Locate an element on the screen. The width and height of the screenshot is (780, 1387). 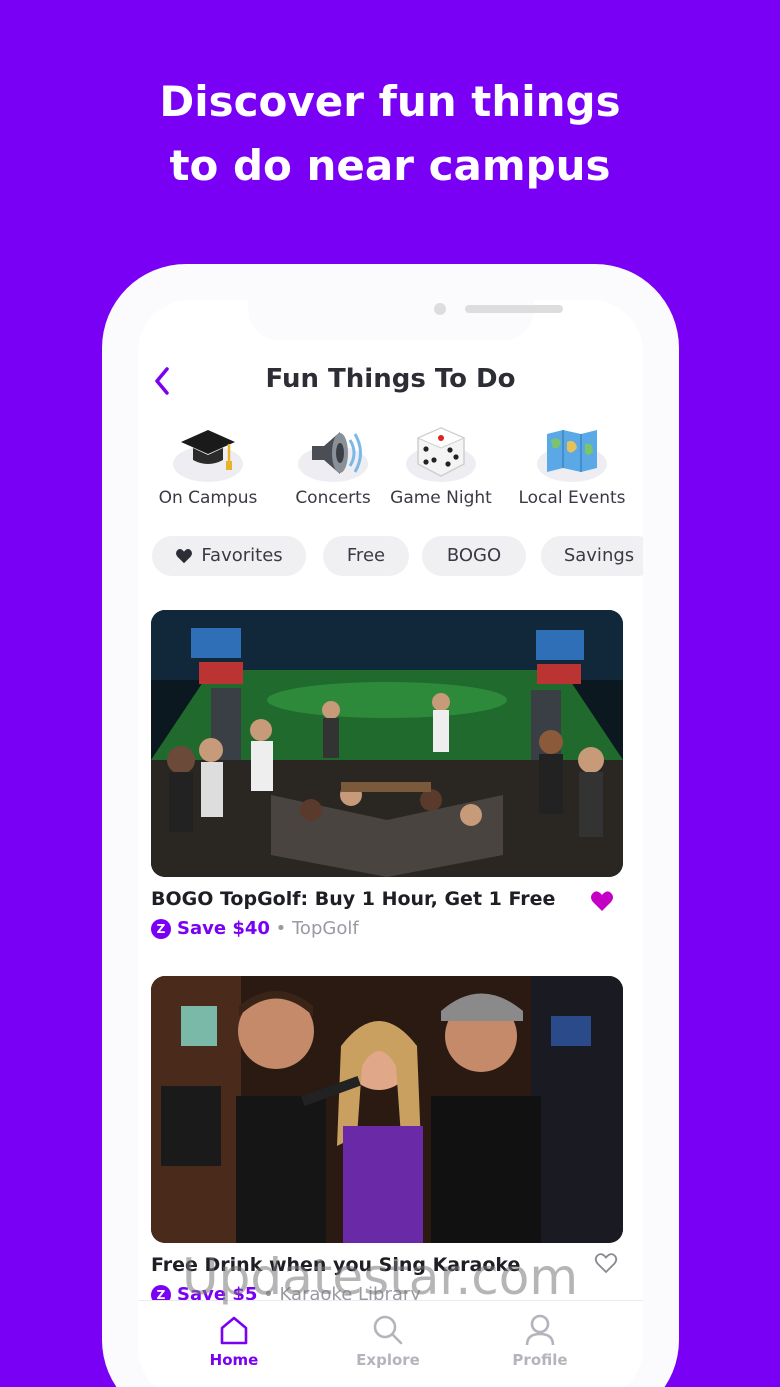
headline-line-2: to do near campus is located at coordinates (390, 165).